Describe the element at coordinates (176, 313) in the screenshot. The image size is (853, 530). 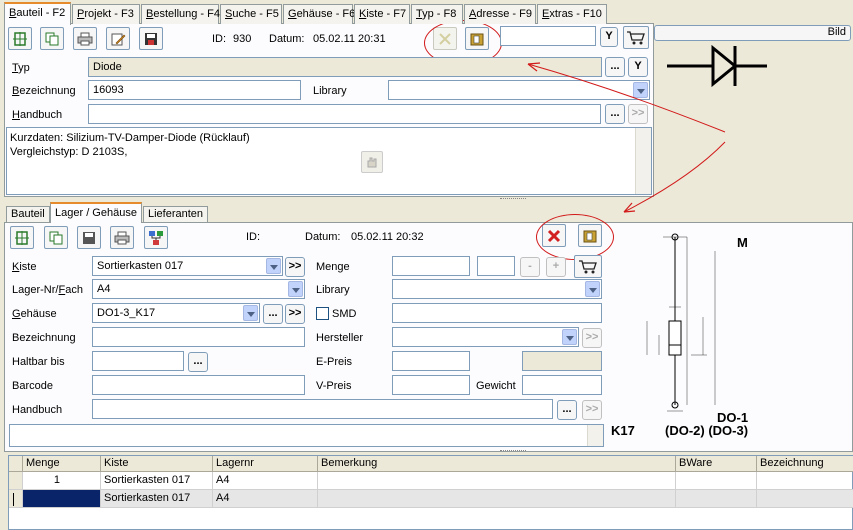
I see `gehaeuse-select: DO1-3_K17` at that location.